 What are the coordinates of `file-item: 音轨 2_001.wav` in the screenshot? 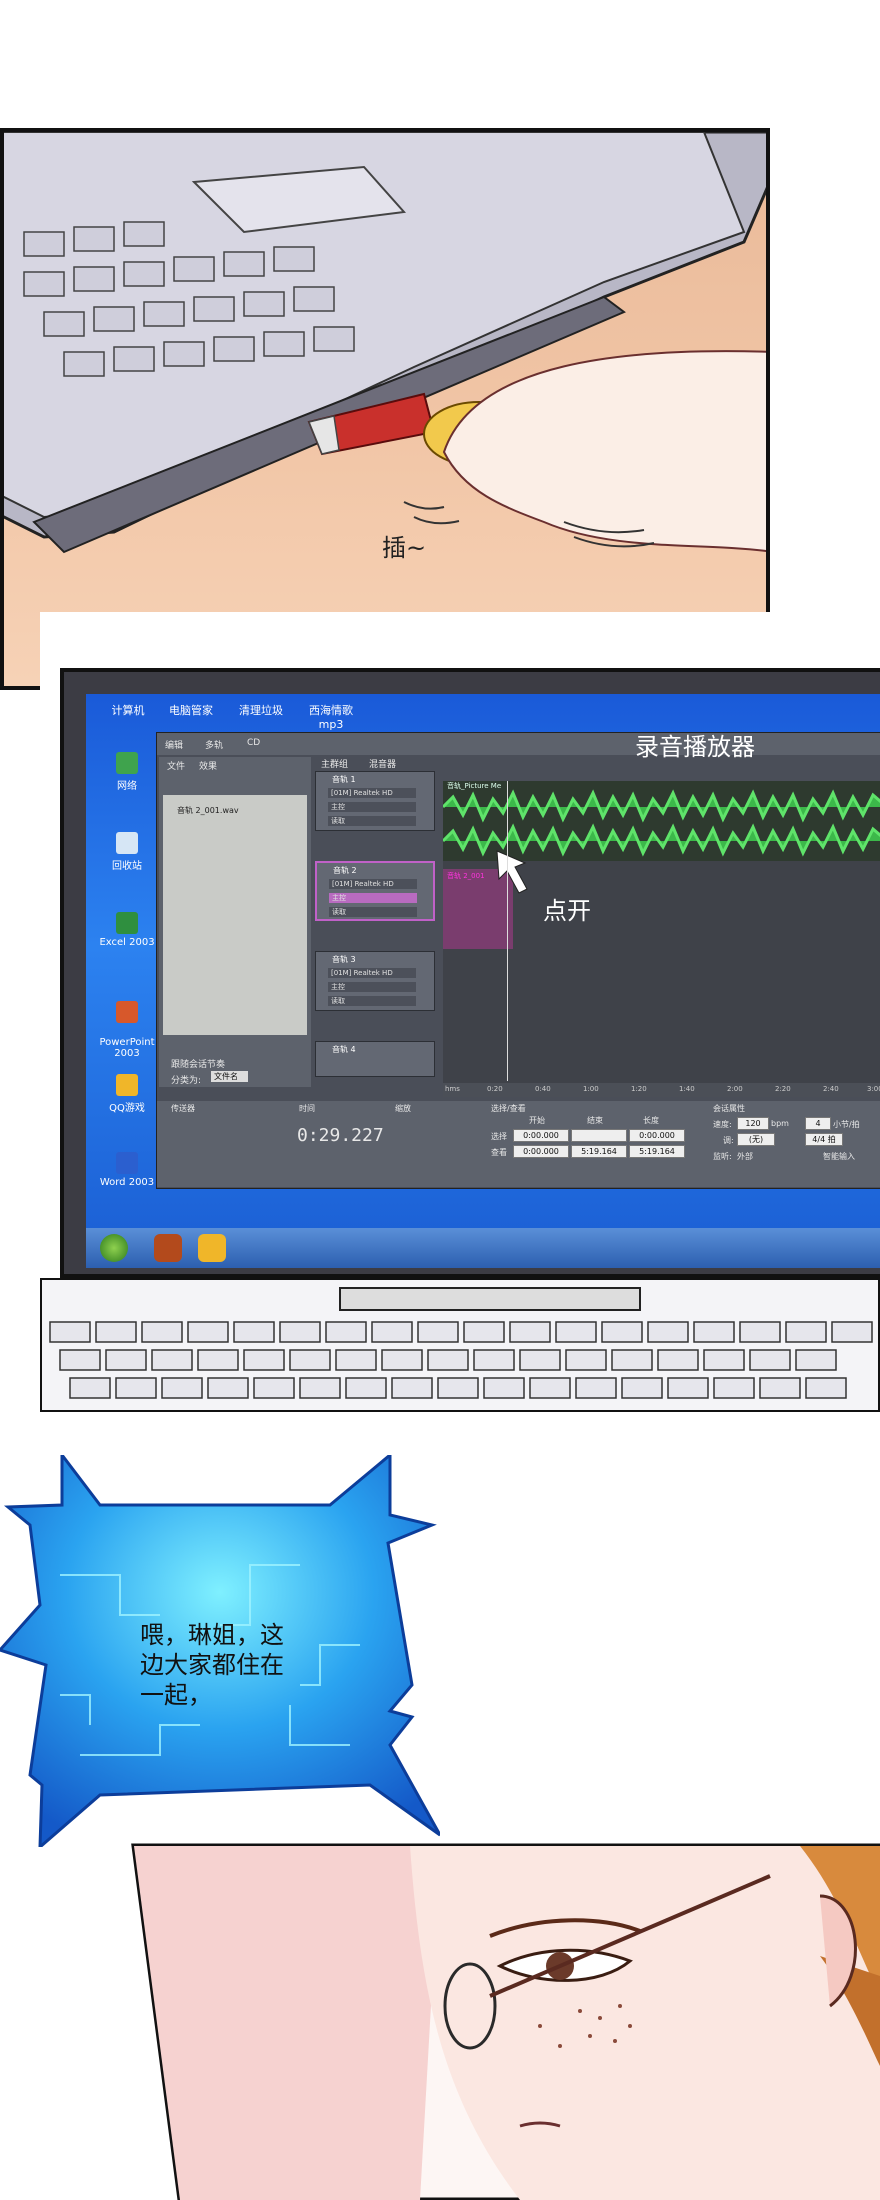 It's located at (208, 810).